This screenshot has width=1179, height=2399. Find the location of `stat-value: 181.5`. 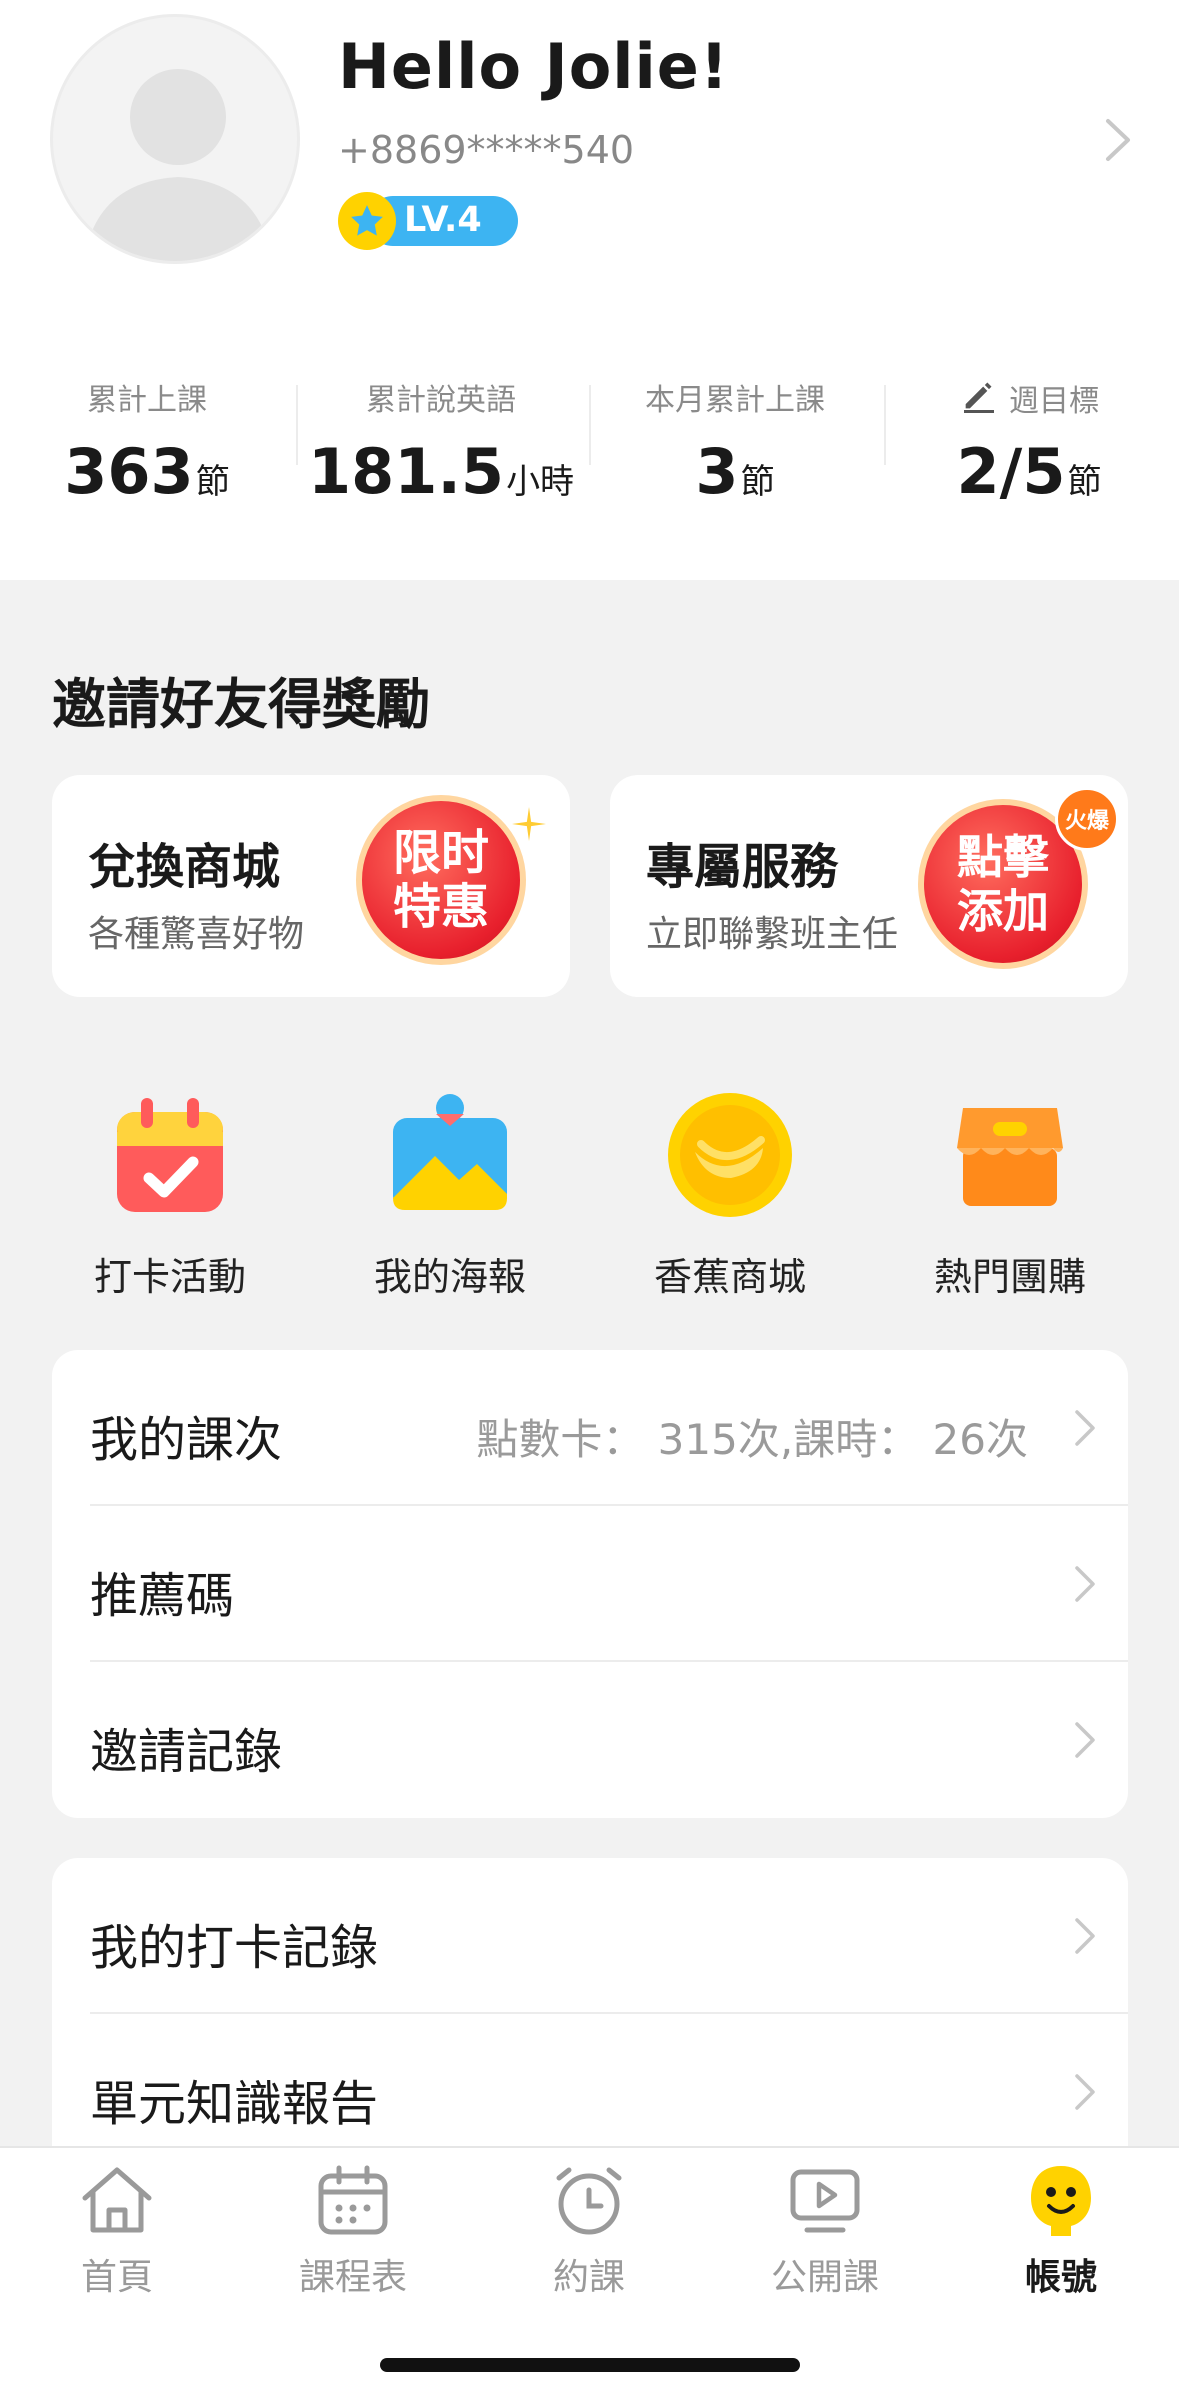

stat-value: 181.5 is located at coordinates (406, 471).